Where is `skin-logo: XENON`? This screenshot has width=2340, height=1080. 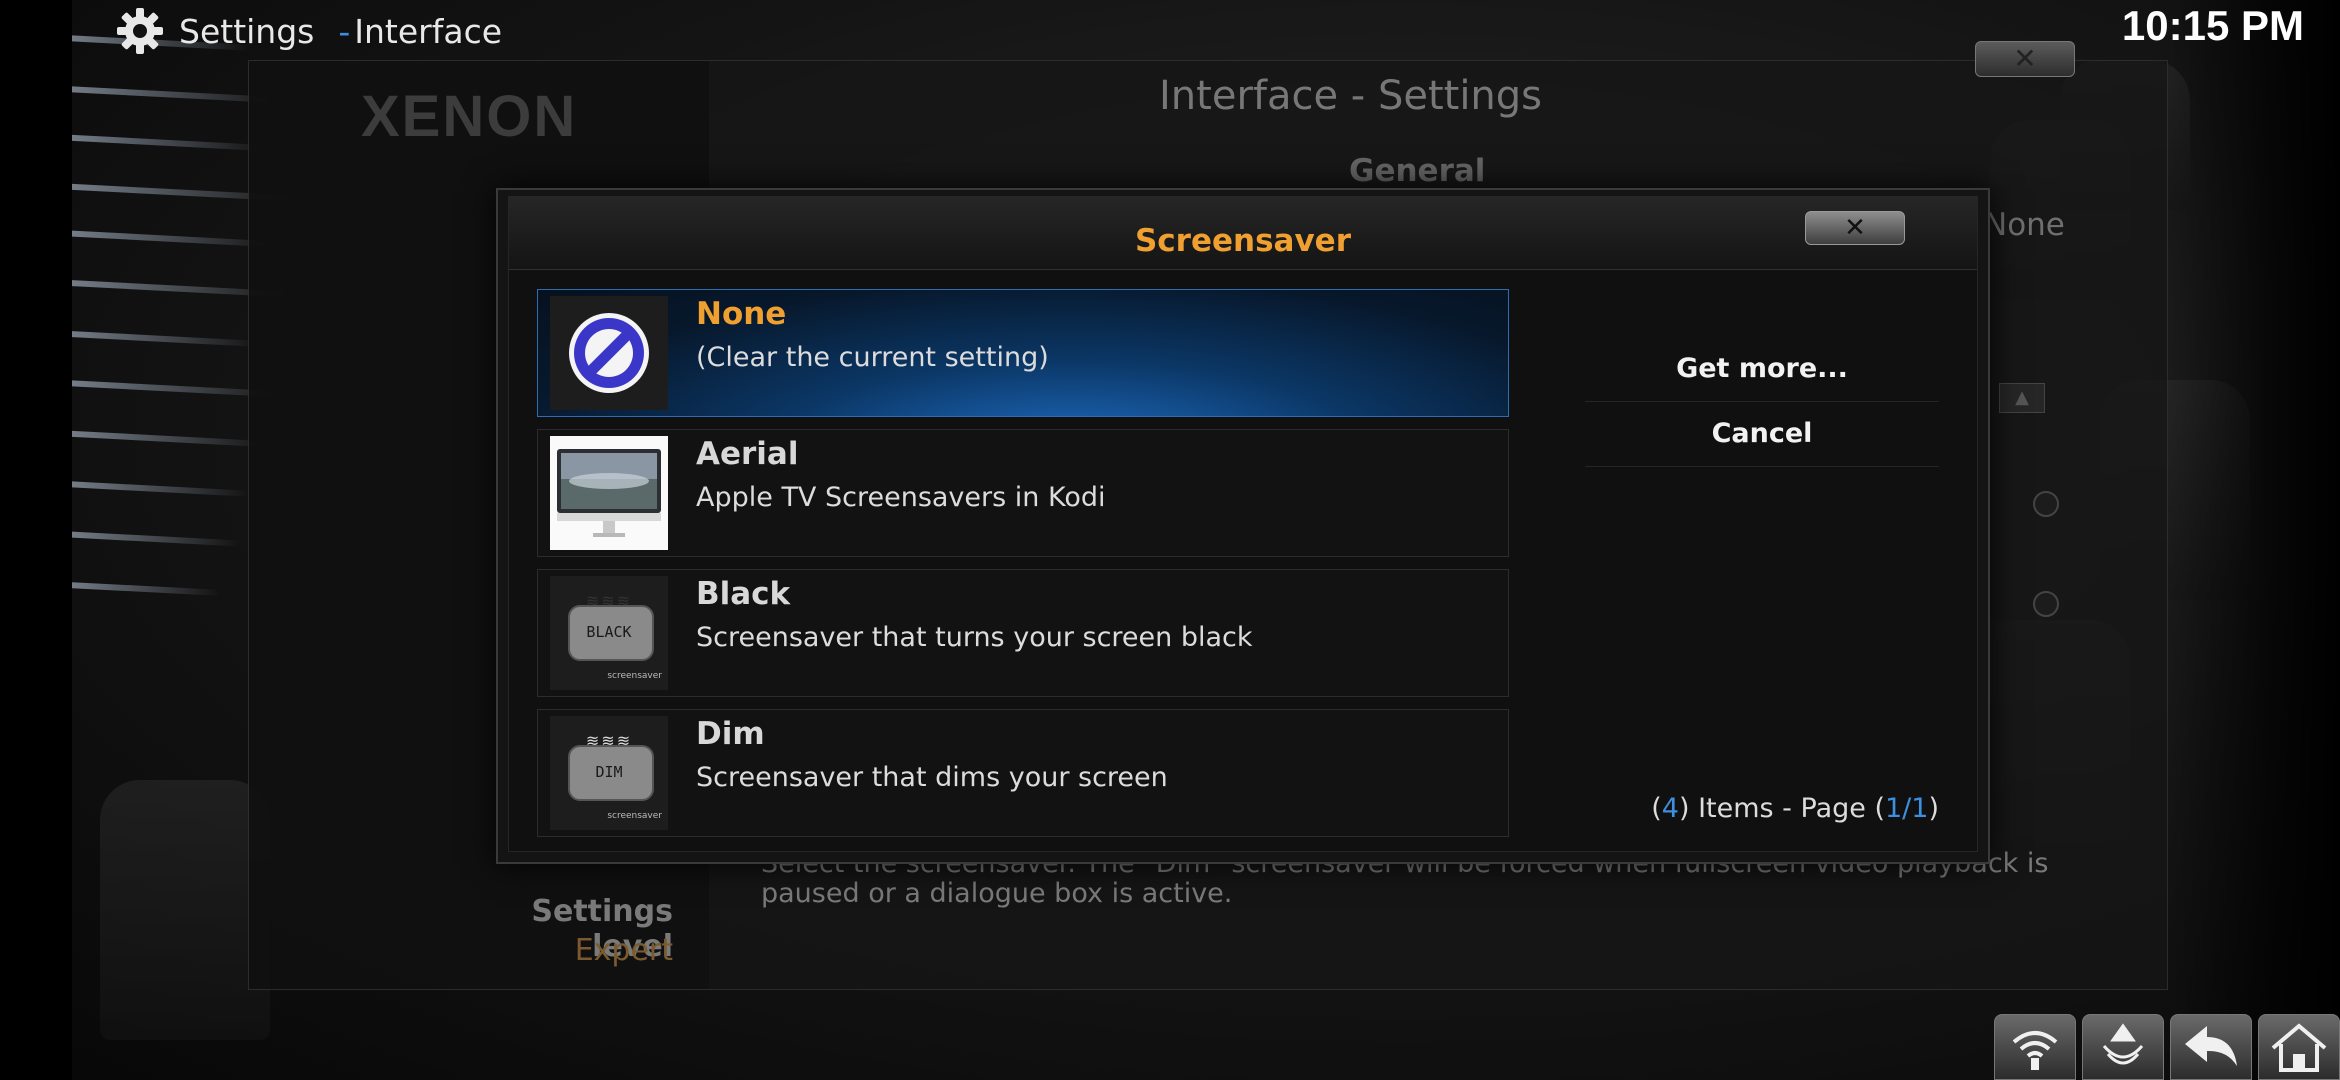 skin-logo: XENON is located at coordinates (469, 116).